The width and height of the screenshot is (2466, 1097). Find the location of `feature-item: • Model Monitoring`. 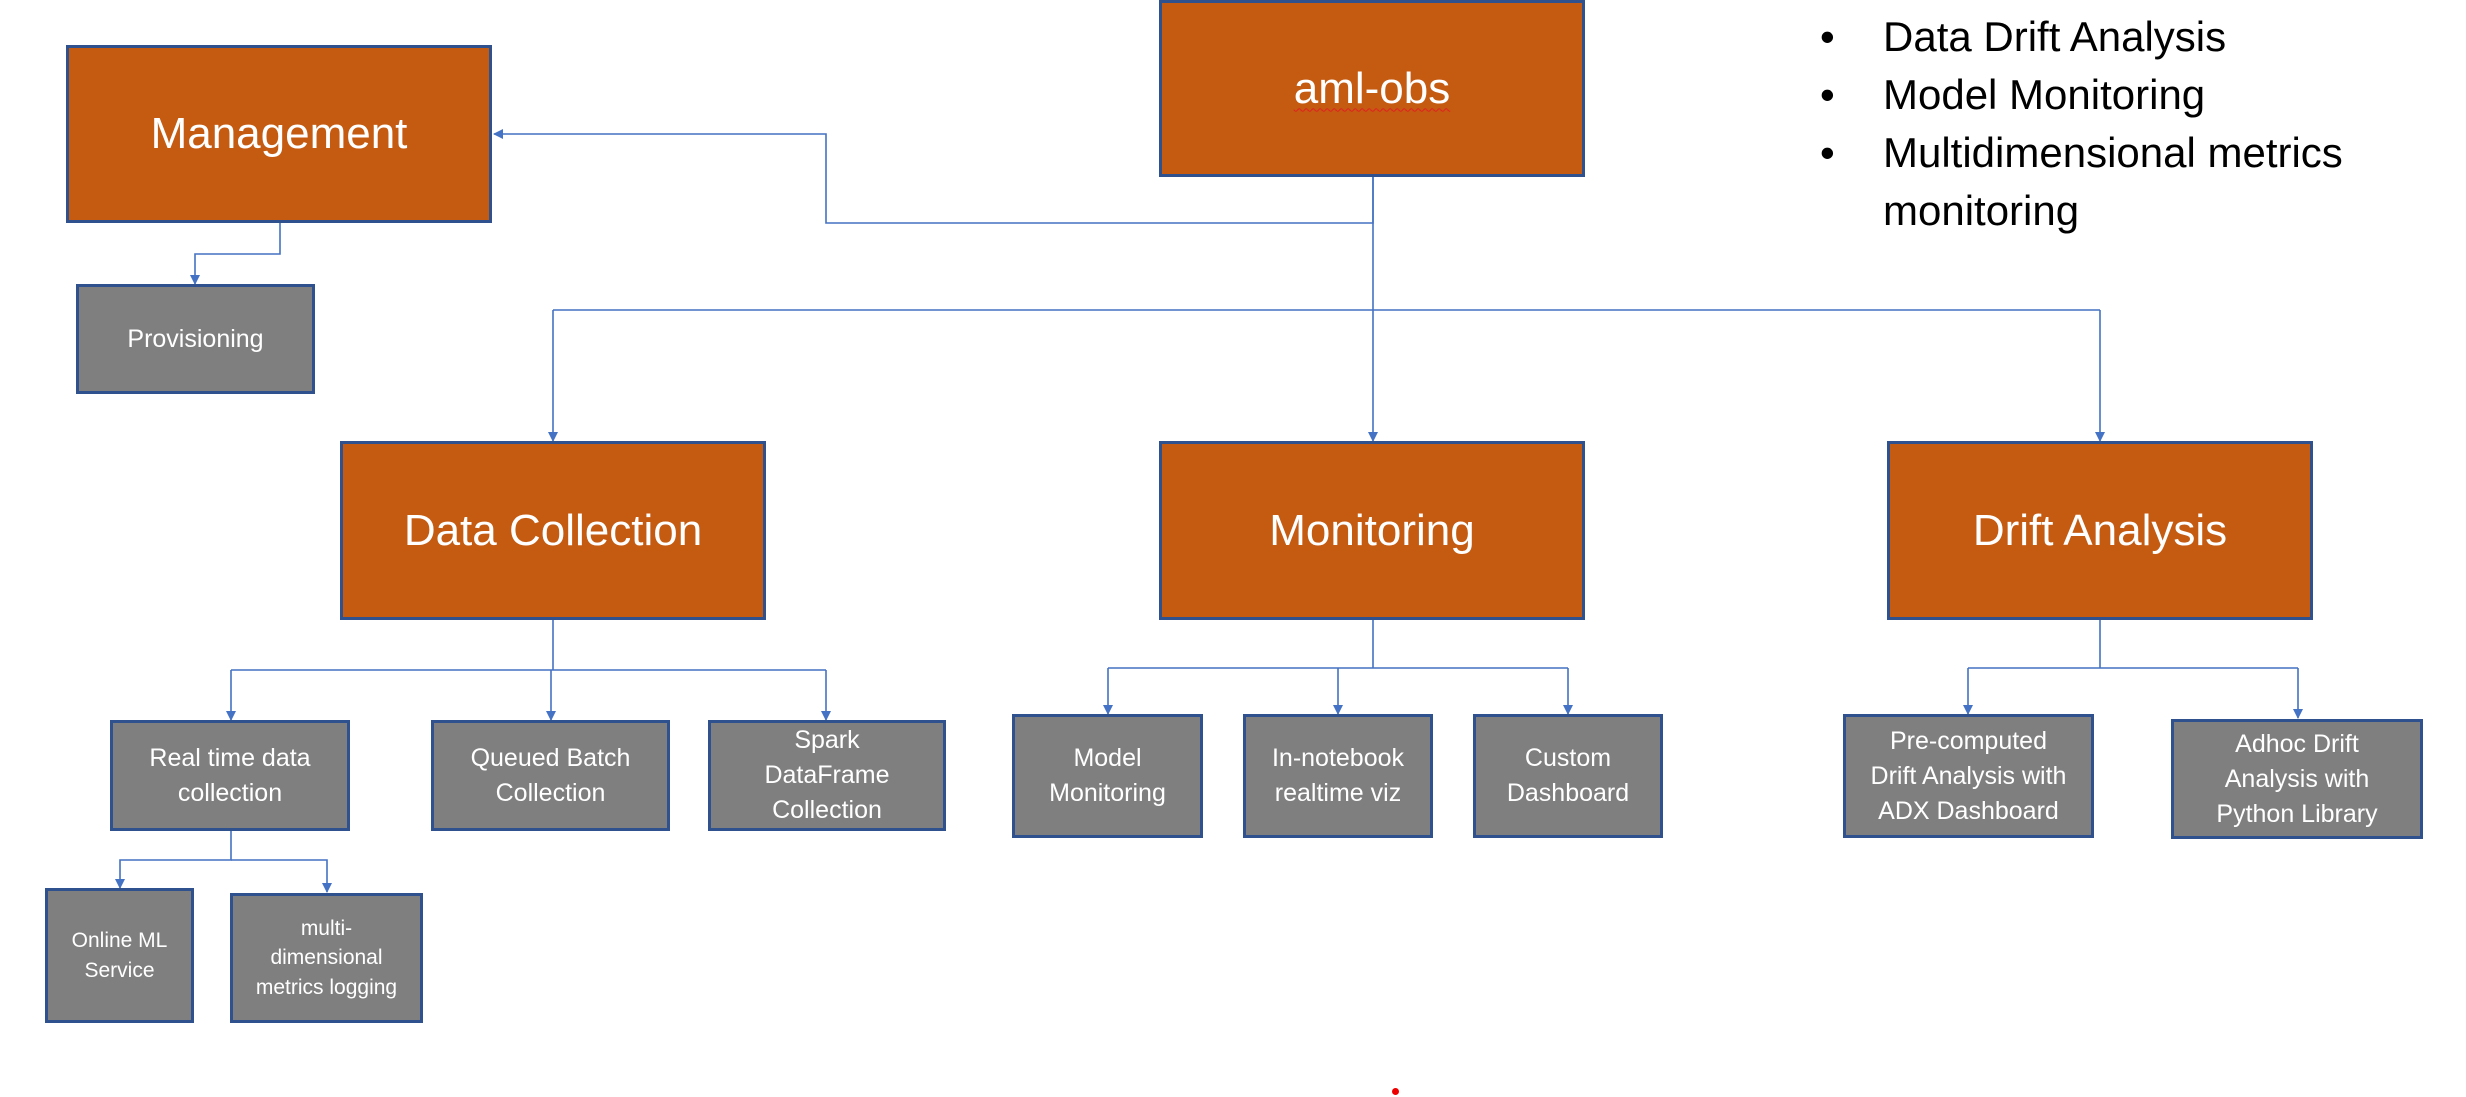

feature-item: • Model Monitoring is located at coordinates (2081, 95).